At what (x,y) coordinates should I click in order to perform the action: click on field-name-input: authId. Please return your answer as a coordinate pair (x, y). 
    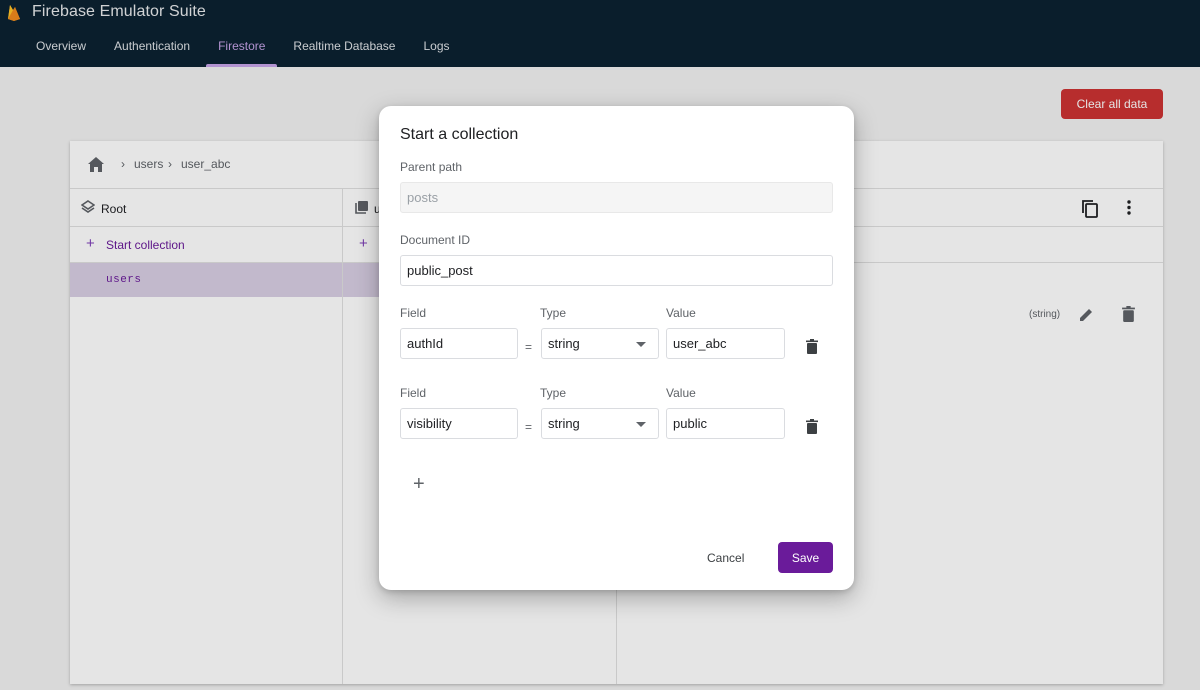
    Looking at the image, I should click on (459, 343).